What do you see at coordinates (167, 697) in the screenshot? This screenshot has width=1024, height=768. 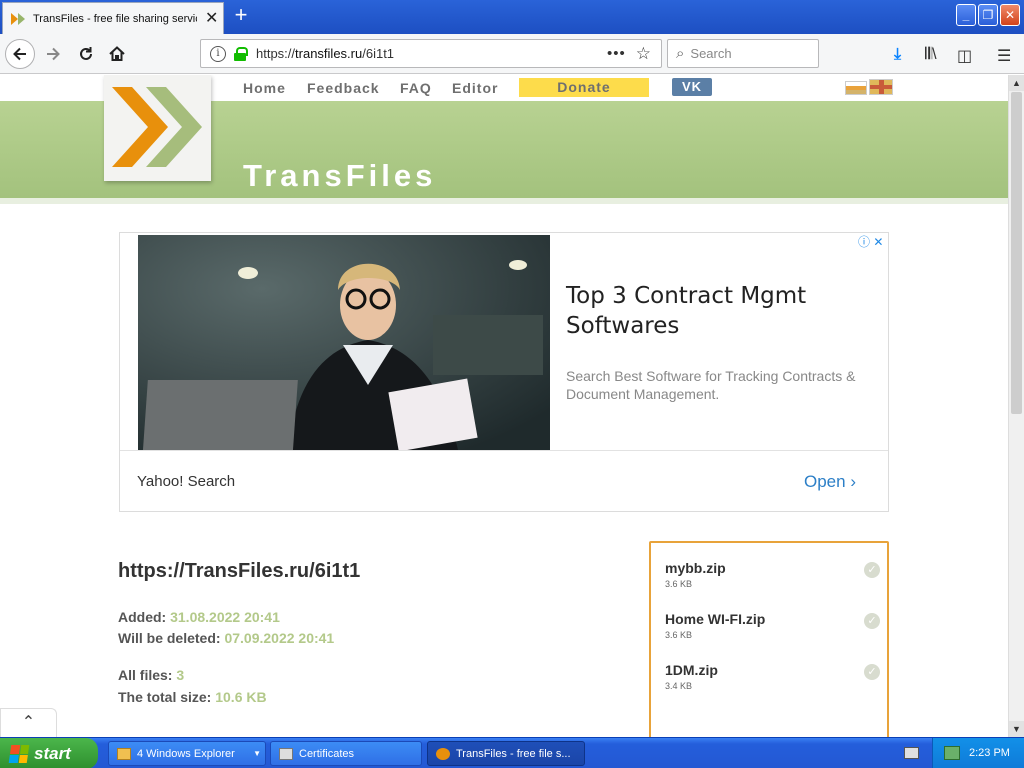 I see `total-size-label: The total size:` at bounding box center [167, 697].